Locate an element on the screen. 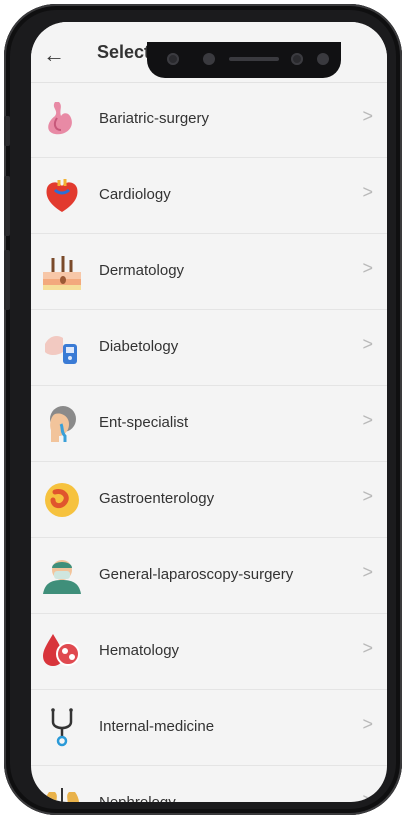  list-item-label: Cardiology is located at coordinates (135, 194).